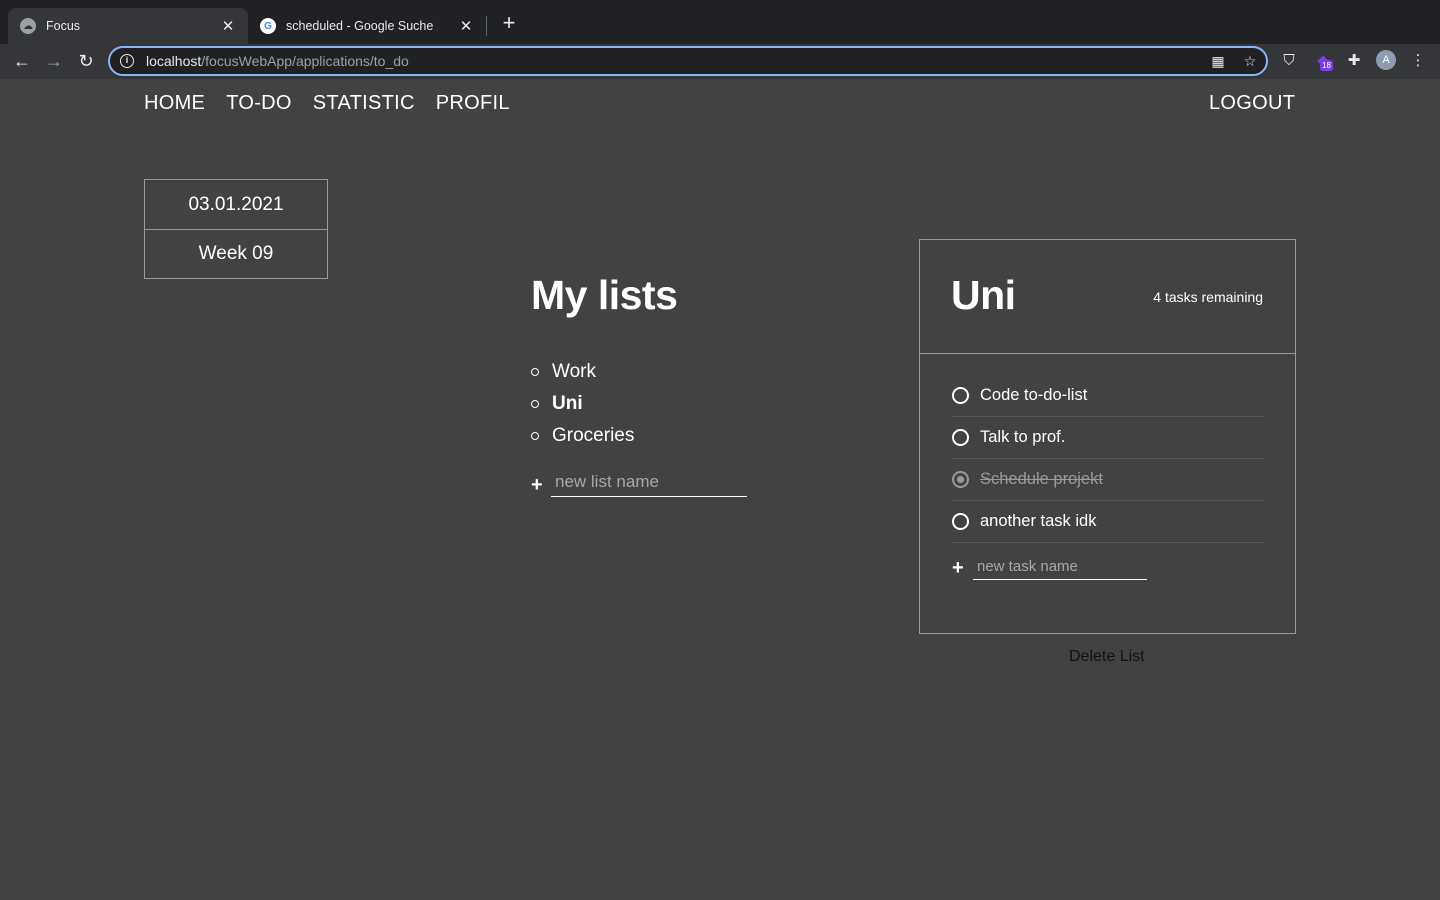  What do you see at coordinates (259, 103) in the screenshot?
I see `nav-todo: TO-DO` at bounding box center [259, 103].